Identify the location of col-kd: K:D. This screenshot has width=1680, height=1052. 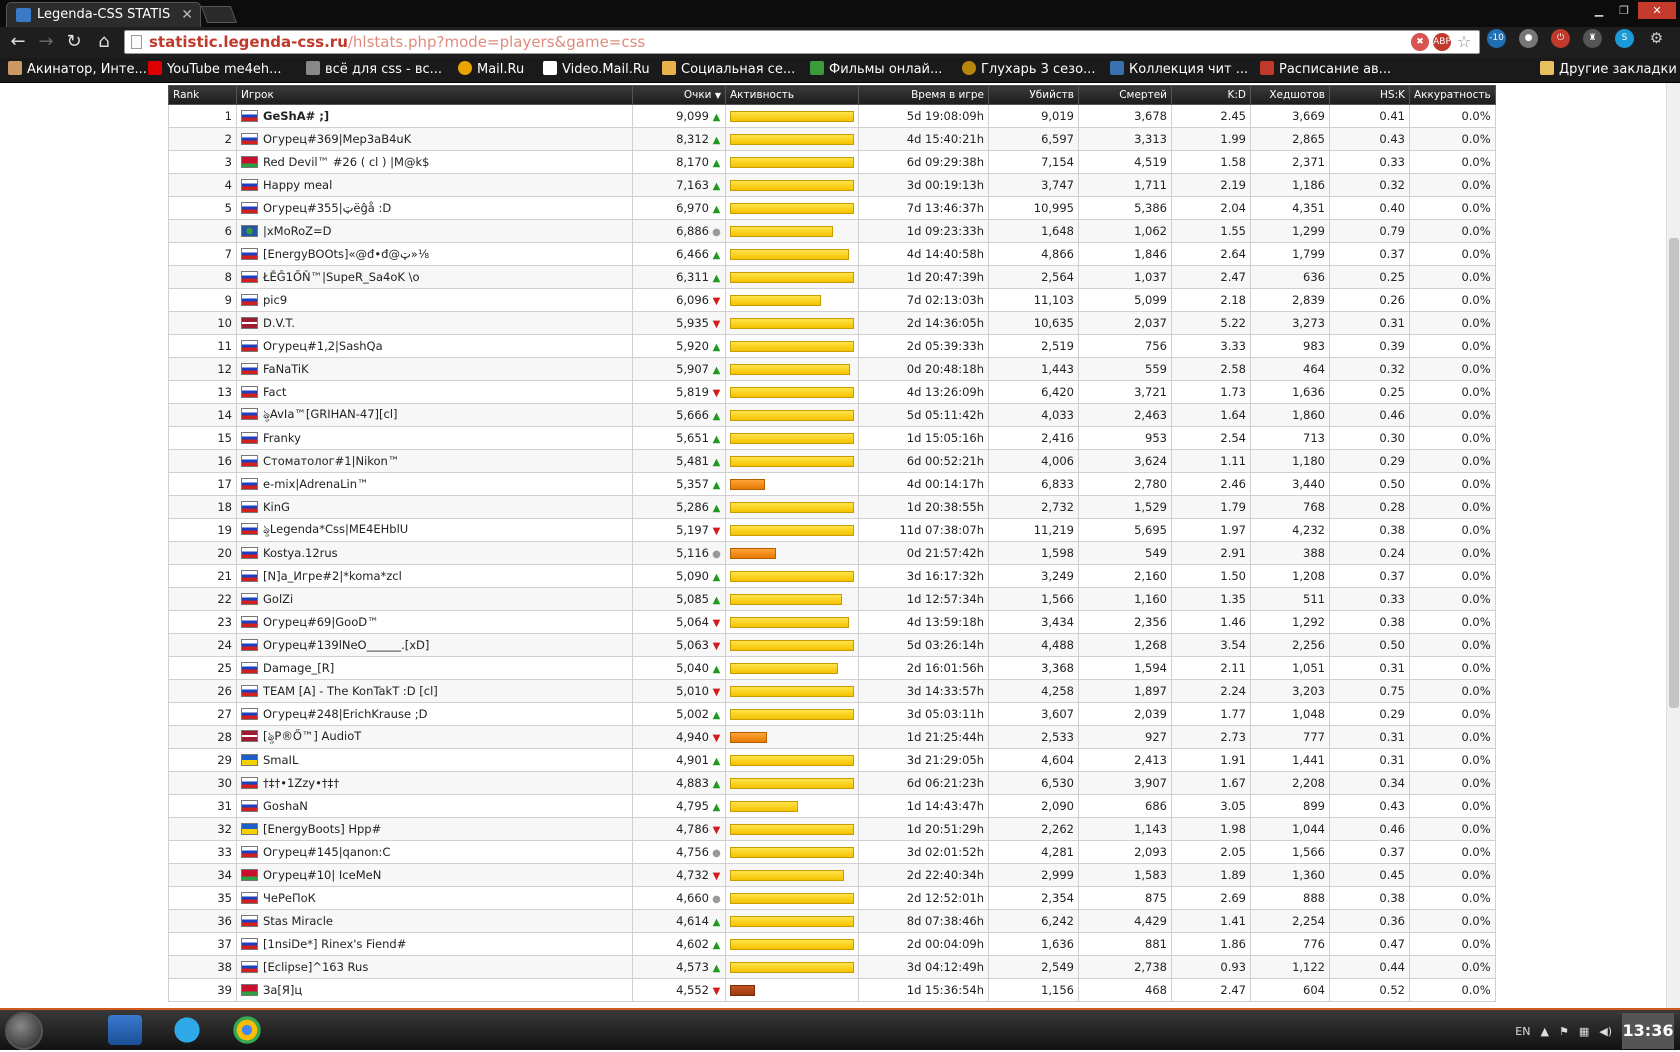
(1211, 95).